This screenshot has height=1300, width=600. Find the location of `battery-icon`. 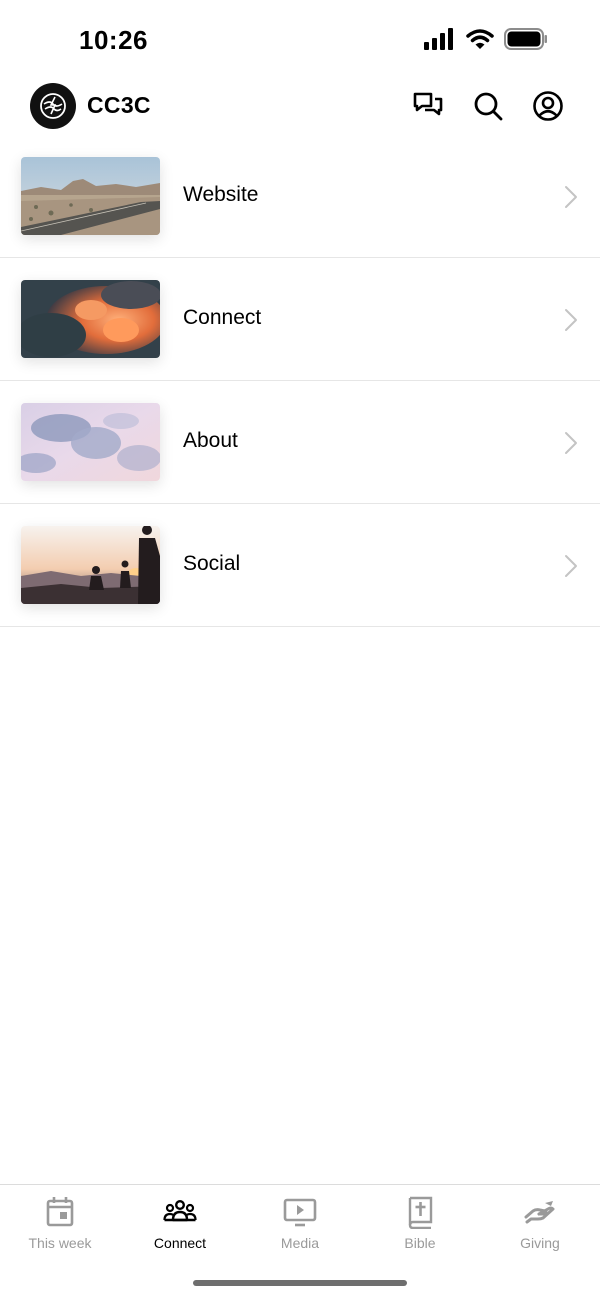

battery-icon is located at coordinates (526, 41).